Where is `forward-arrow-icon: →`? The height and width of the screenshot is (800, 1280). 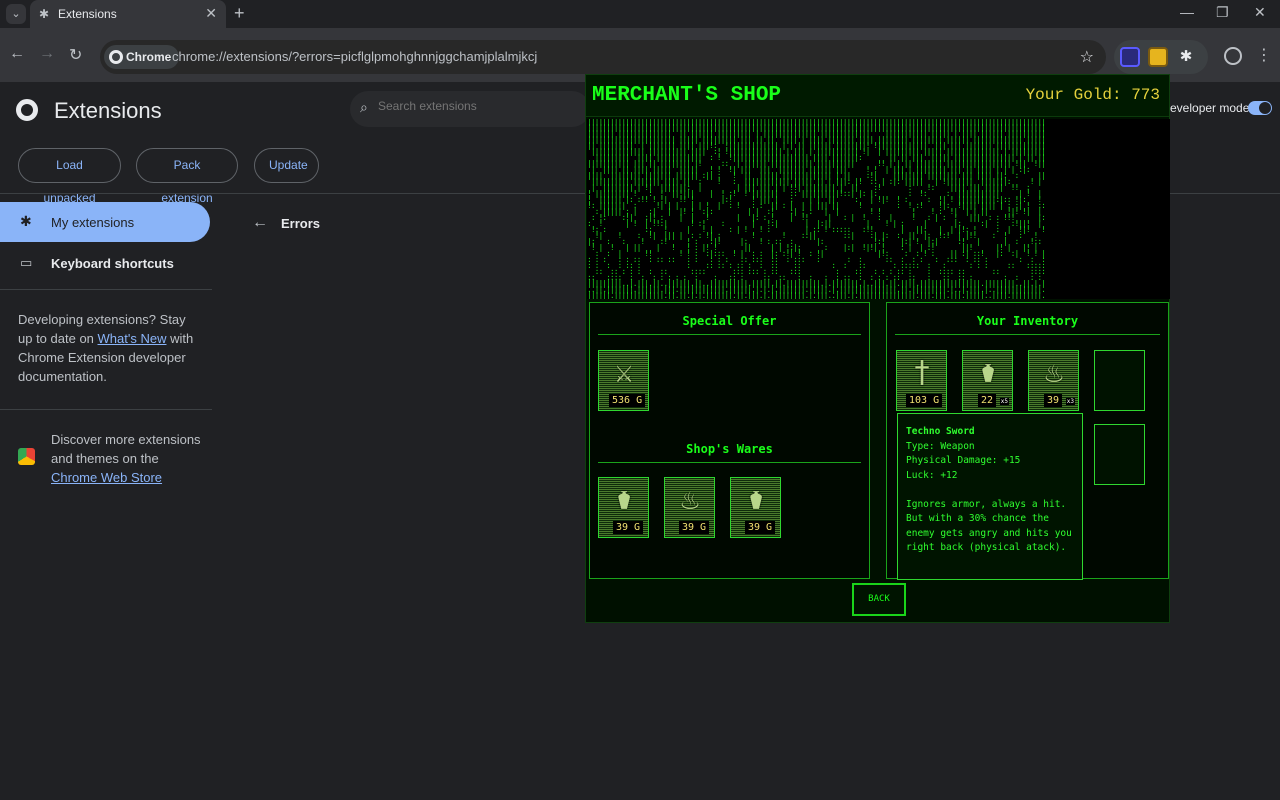
forward-arrow-icon: → is located at coordinates (47, 54).